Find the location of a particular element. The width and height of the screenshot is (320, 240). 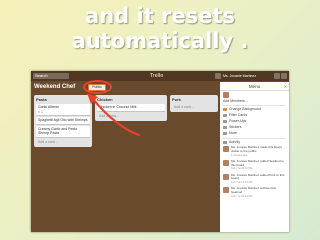

user-name: Ms. Jovanie Martinez is located at coordinates (248, 76).